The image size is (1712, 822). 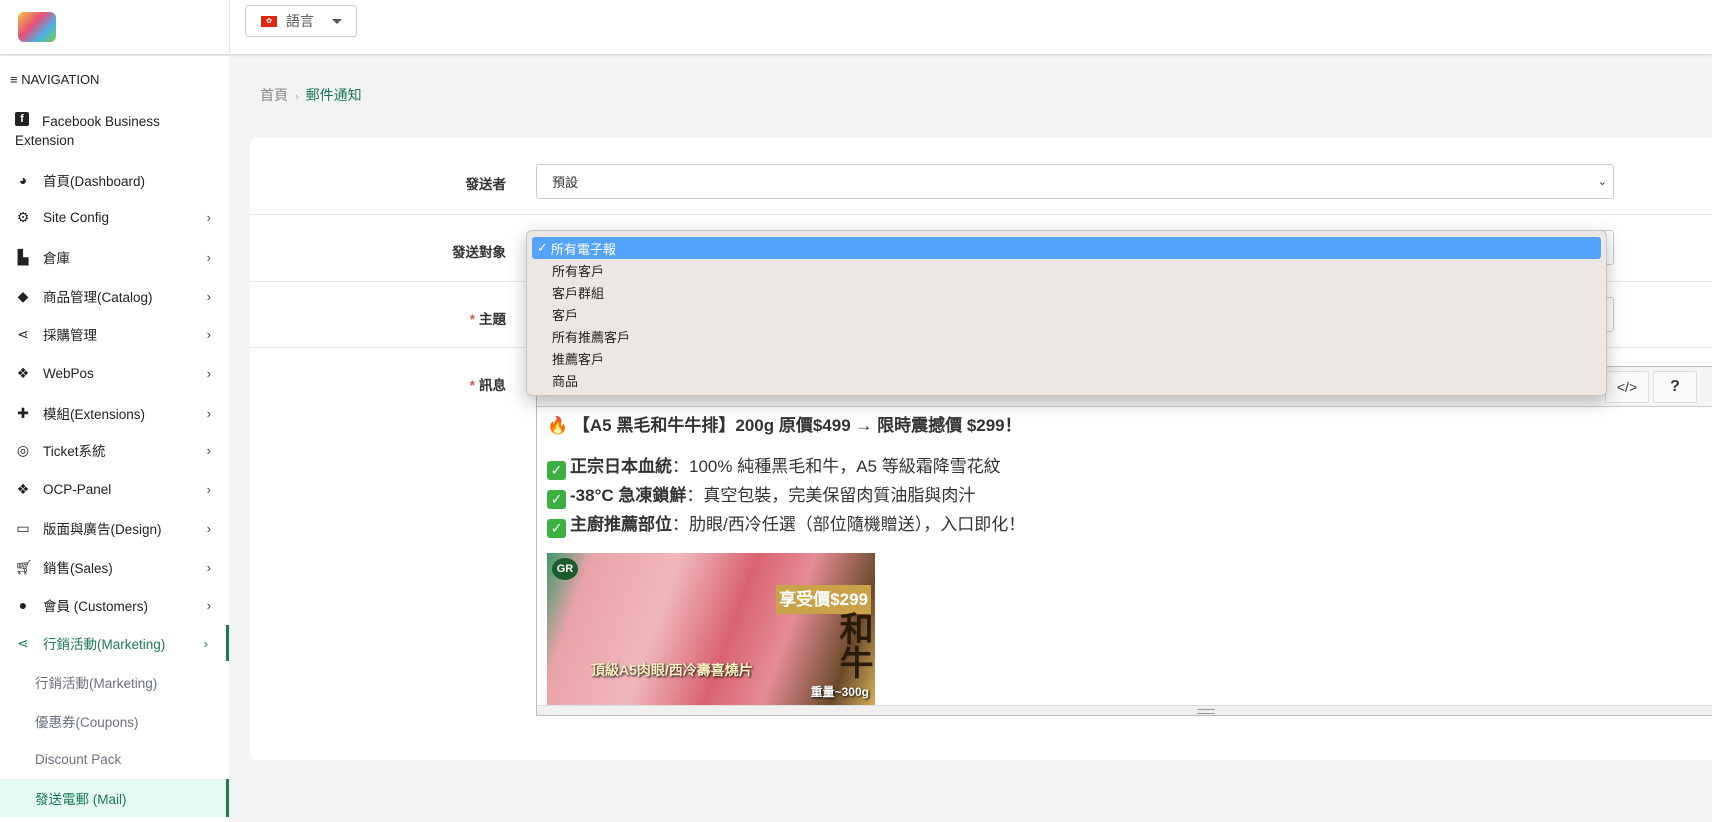 I want to click on sidebar-item-dashboard: ◕ 首頁(Dashboard), so click(x=114, y=180).